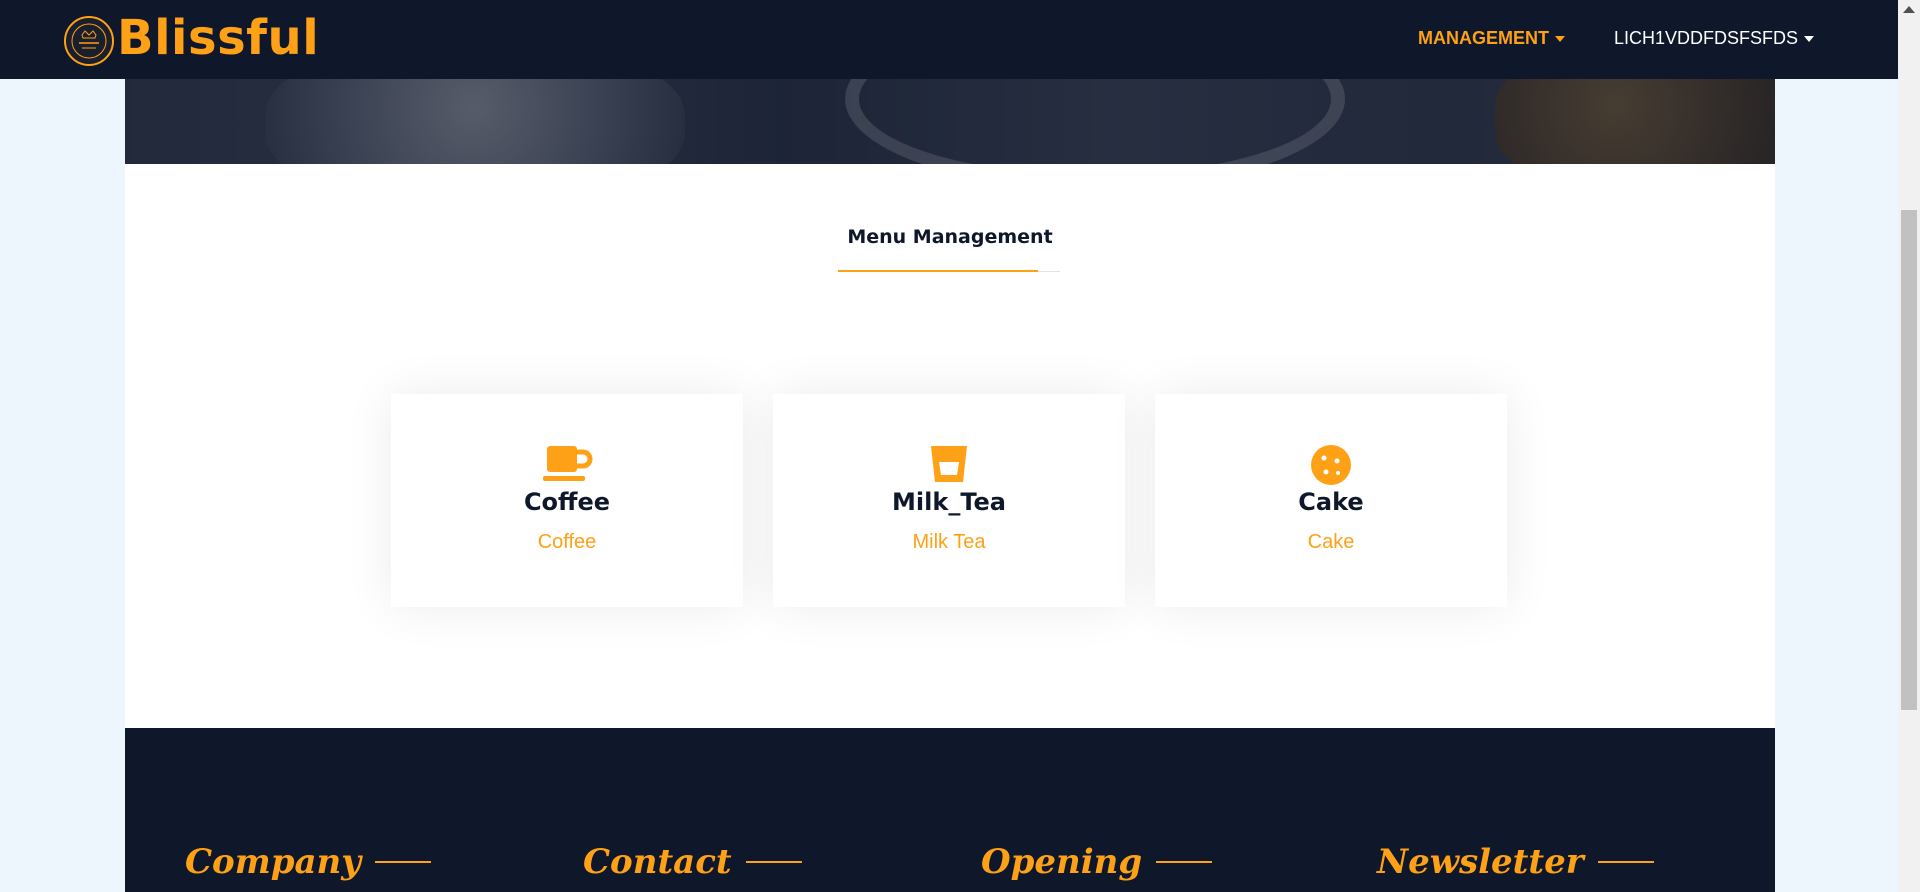 The height and width of the screenshot is (892, 1920). I want to click on brand-logo-icon, so click(89, 41).